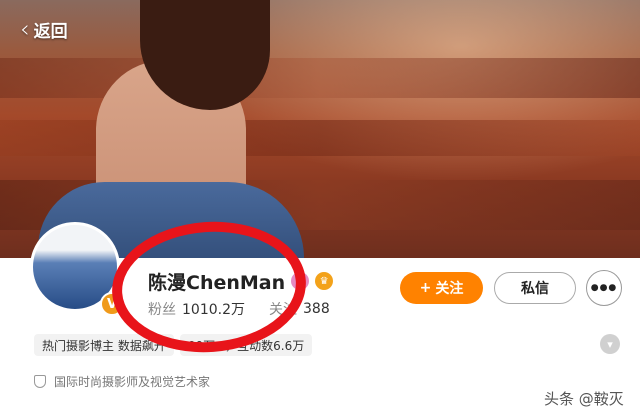 The height and width of the screenshot is (418, 640). I want to click on profile-name-row: 陈漫ChenMan P ♛, so click(241, 281).